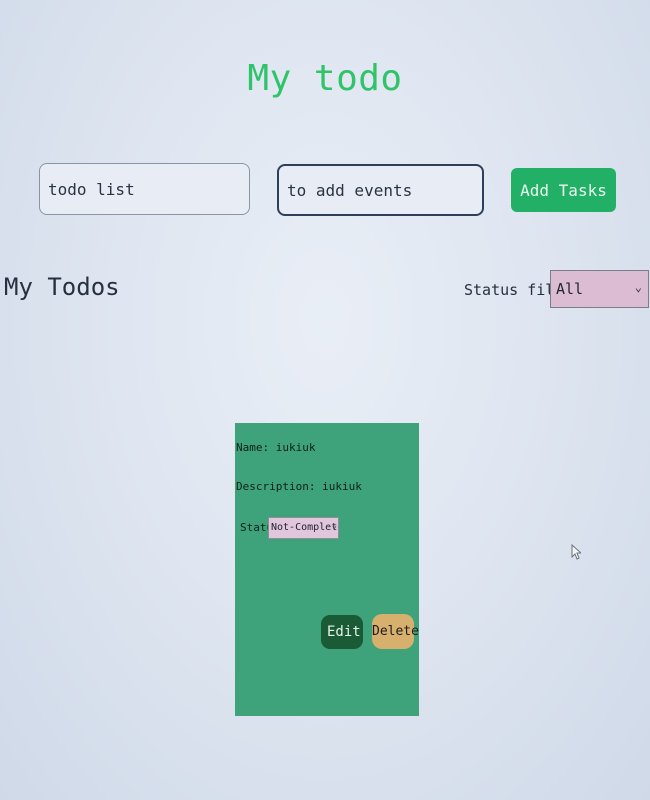 This screenshot has height=800, width=650. Describe the element at coordinates (342, 632) in the screenshot. I see `edit-button: Edit` at that location.